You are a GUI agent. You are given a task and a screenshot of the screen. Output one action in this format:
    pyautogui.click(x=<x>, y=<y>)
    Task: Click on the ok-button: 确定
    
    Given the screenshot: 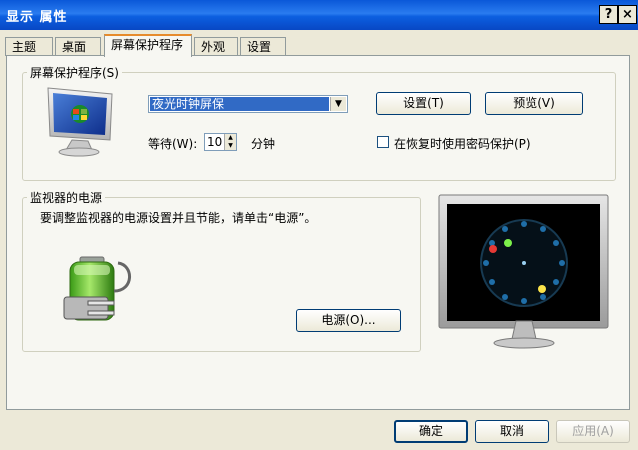 What is the action you would take?
    pyautogui.click(x=431, y=431)
    